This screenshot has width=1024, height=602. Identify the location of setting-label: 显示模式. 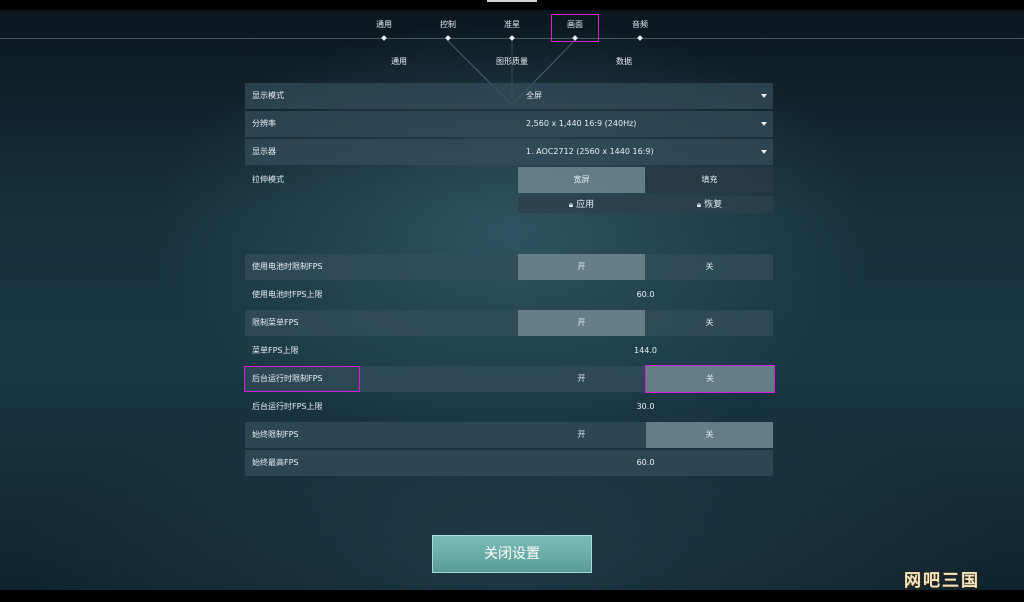
(268, 95).